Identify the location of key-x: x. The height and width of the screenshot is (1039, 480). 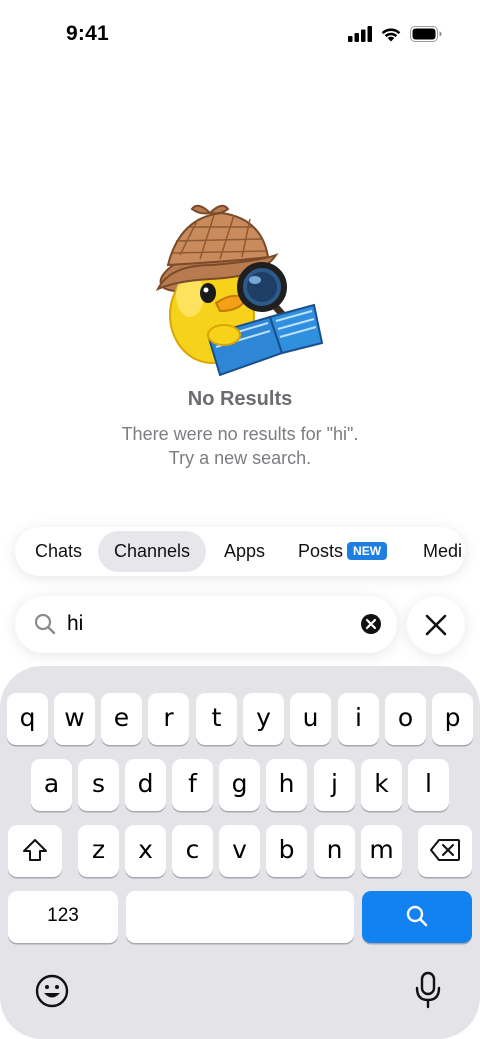
(145, 851).